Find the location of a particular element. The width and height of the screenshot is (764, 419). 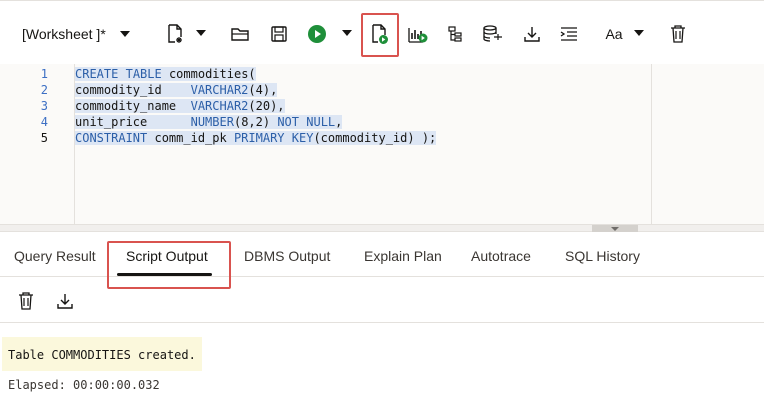

font-button: Aa is located at coordinates (614, 34).